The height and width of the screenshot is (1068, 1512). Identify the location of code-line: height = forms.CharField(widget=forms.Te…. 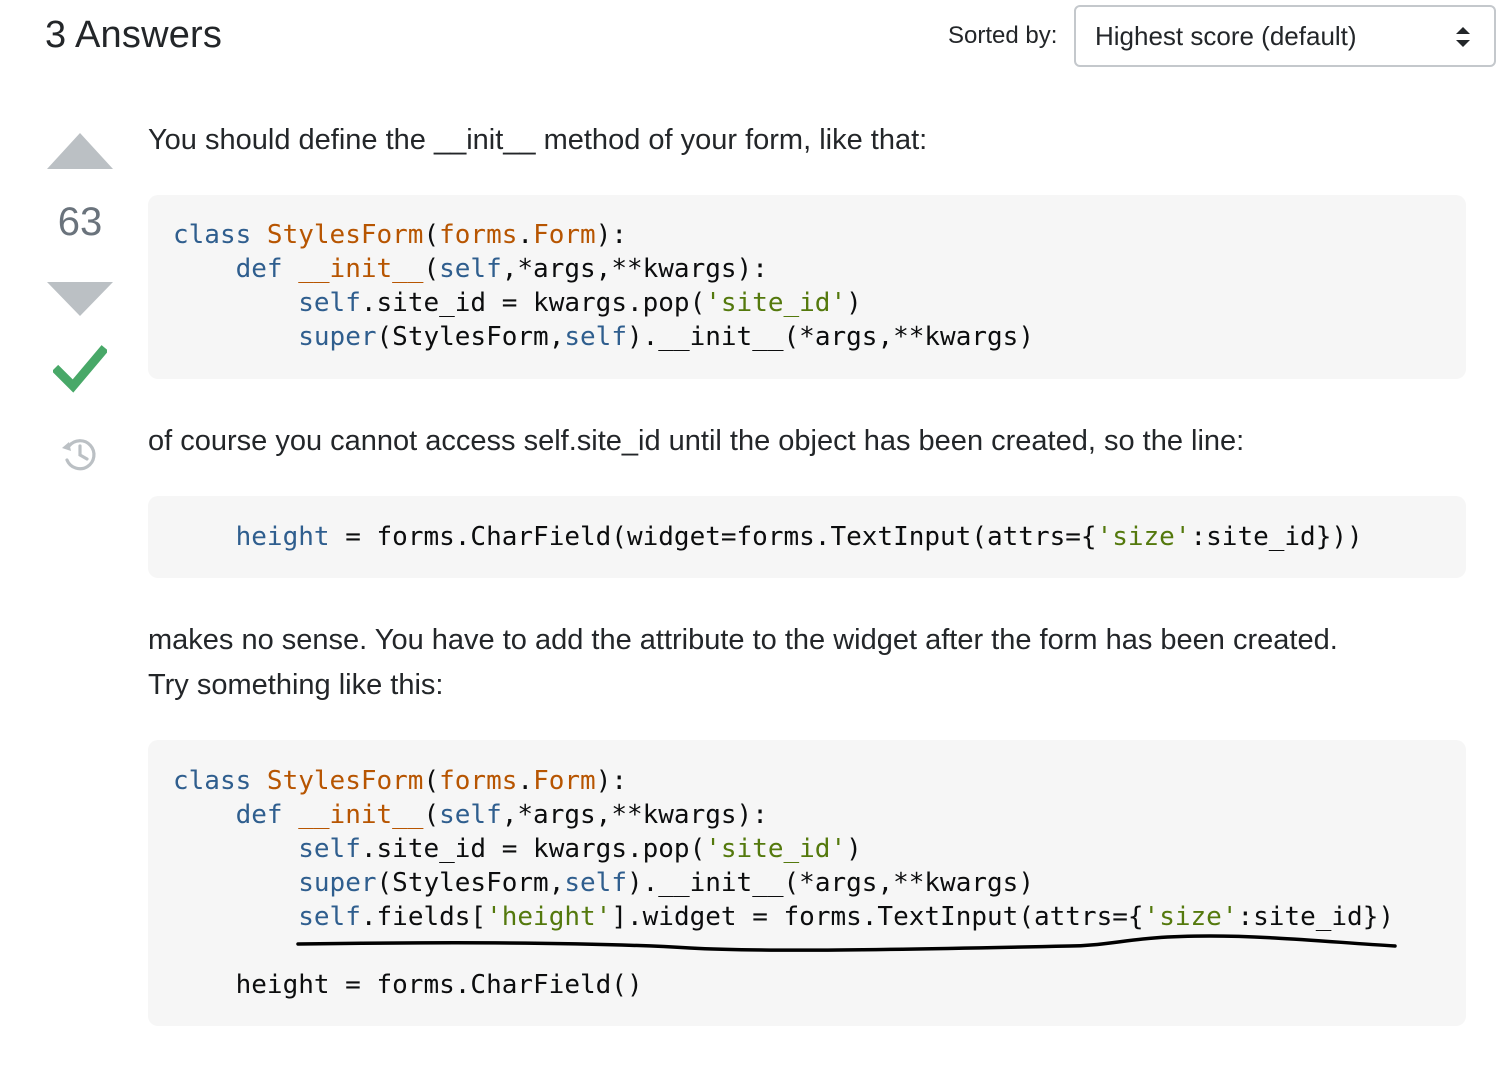
(799, 537).